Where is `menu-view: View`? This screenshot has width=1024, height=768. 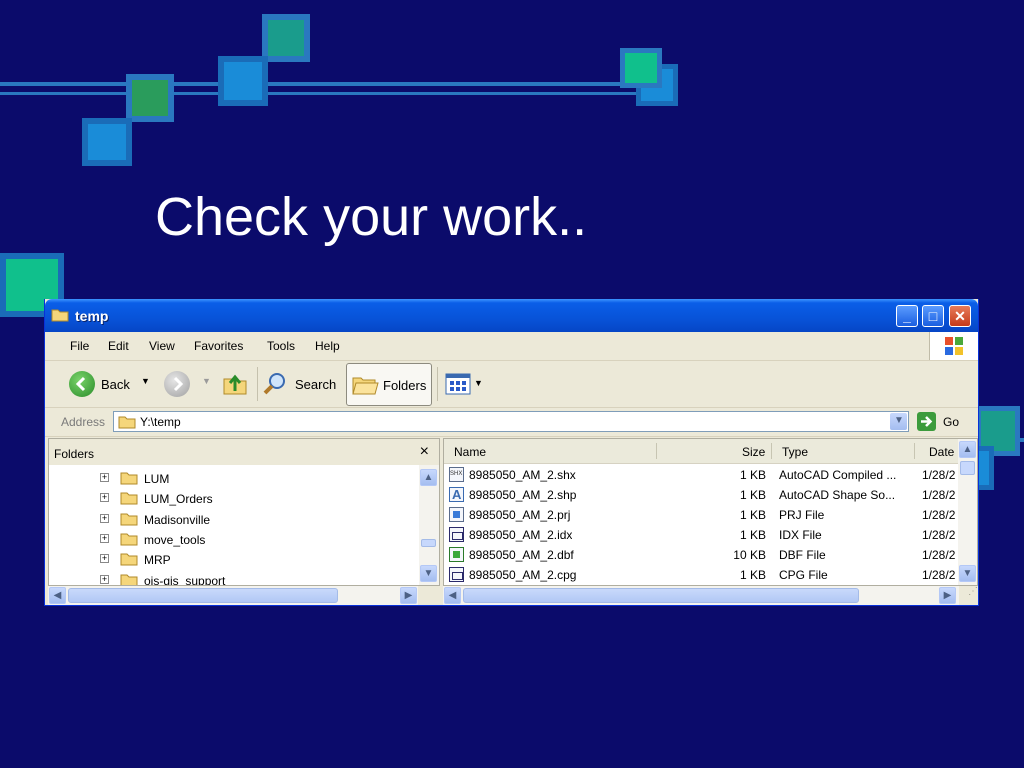
menu-view: View is located at coordinates (162, 346).